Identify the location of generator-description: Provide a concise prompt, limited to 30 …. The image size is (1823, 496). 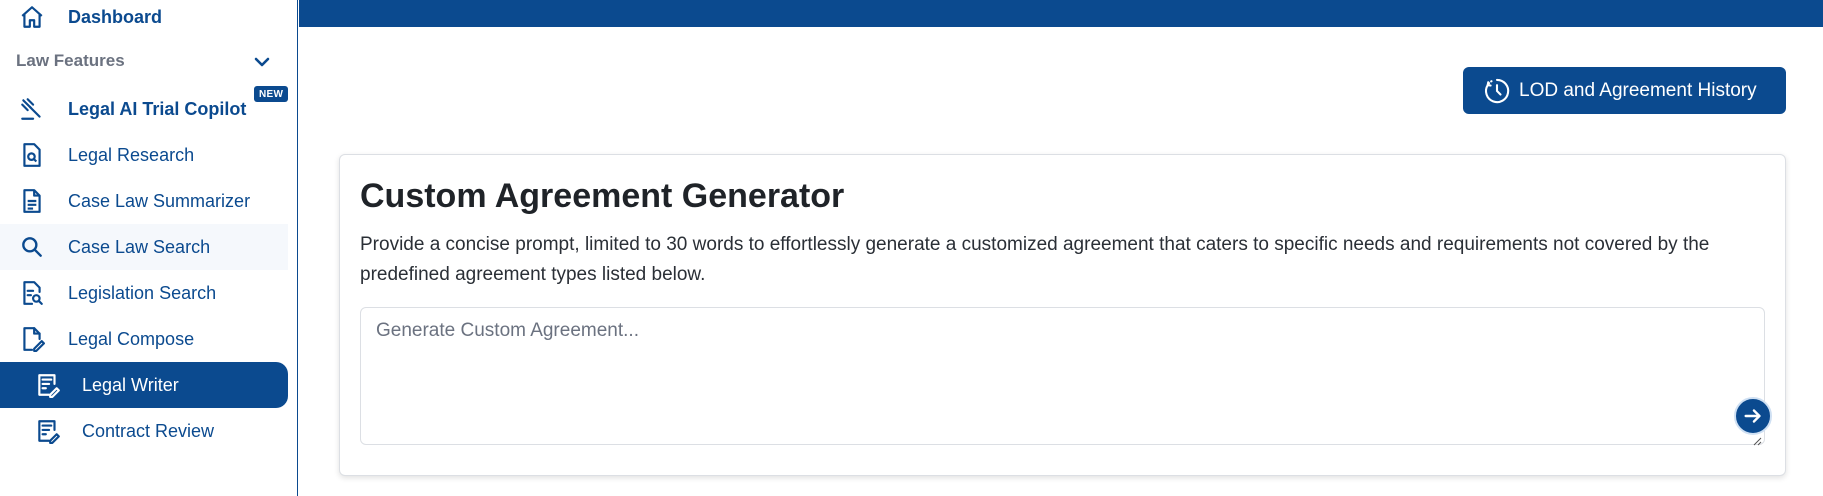
(1035, 259).